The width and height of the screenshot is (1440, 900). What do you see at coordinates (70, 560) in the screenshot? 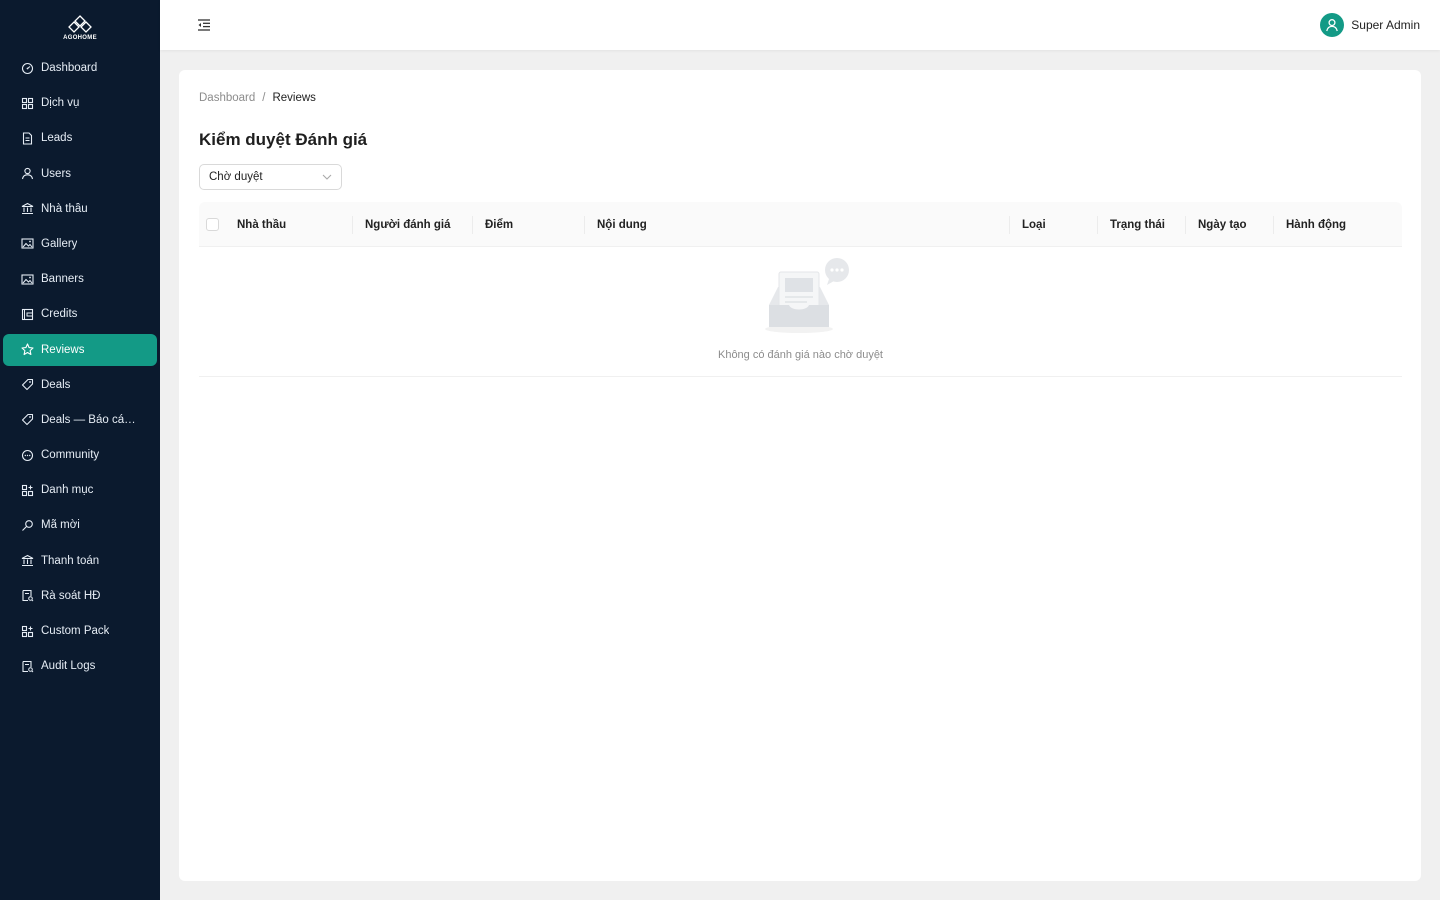
I see `sidebar-item-label: Thanh toán` at bounding box center [70, 560].